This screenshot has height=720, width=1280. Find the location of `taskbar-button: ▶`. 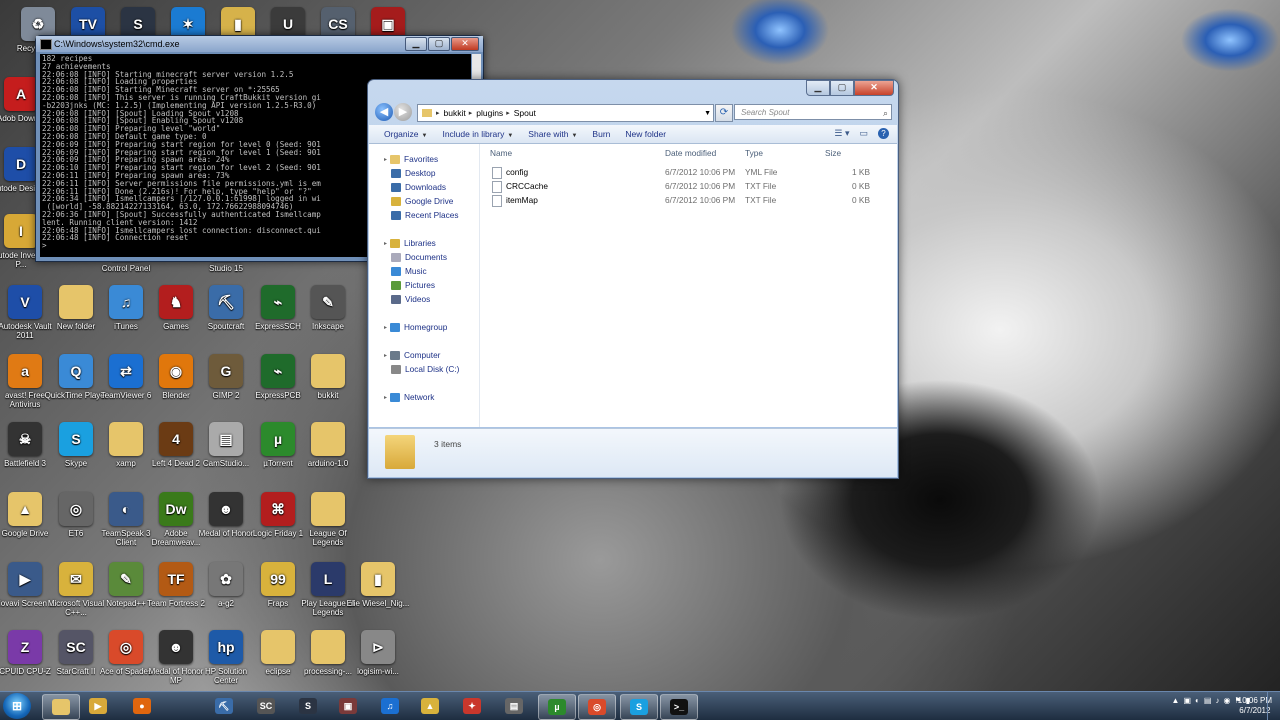

taskbar-button: ▶ is located at coordinates (98, 706).